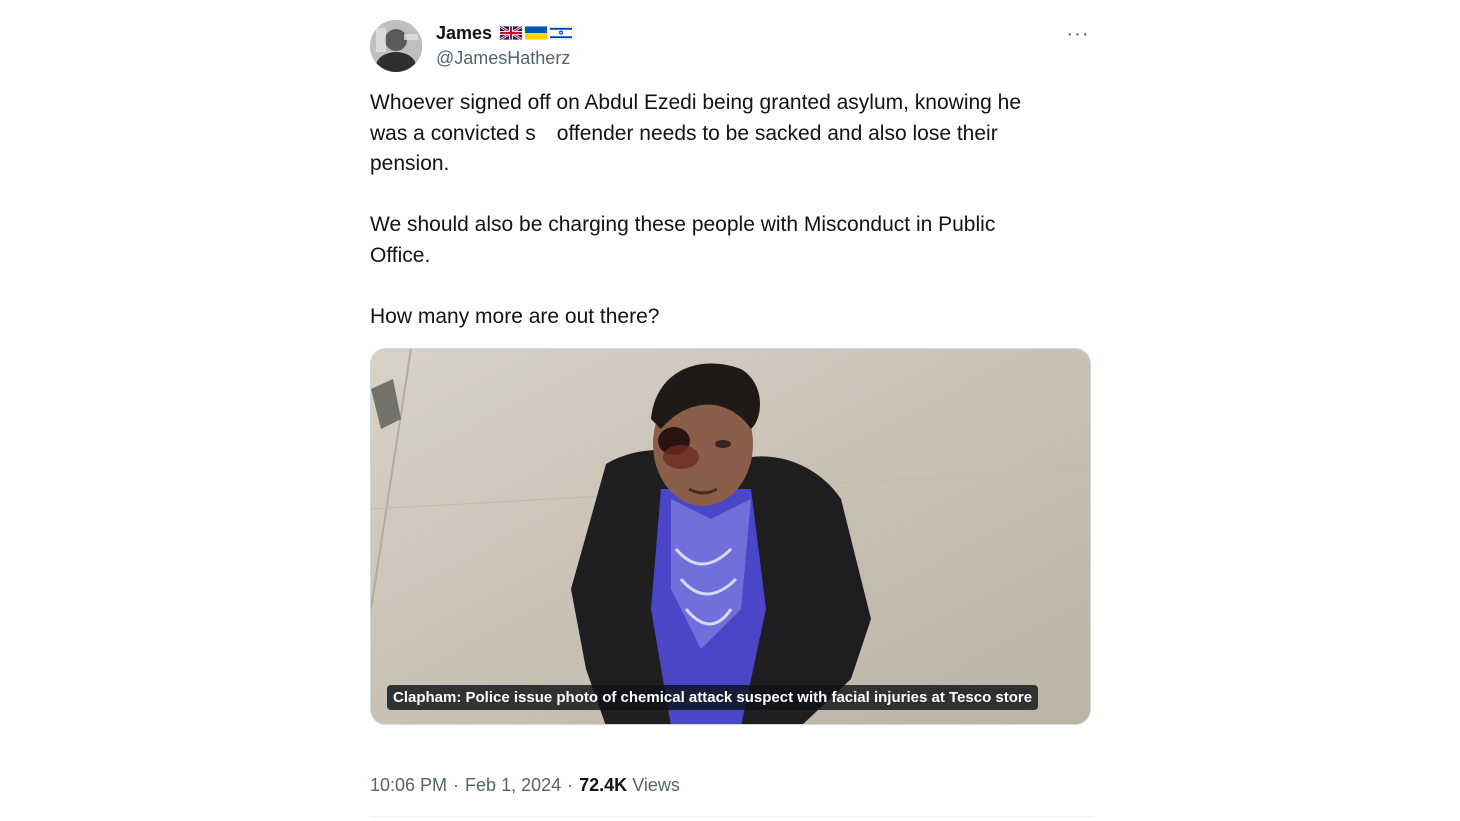  I want to click on ukraine-flag-icon, so click(536, 33).